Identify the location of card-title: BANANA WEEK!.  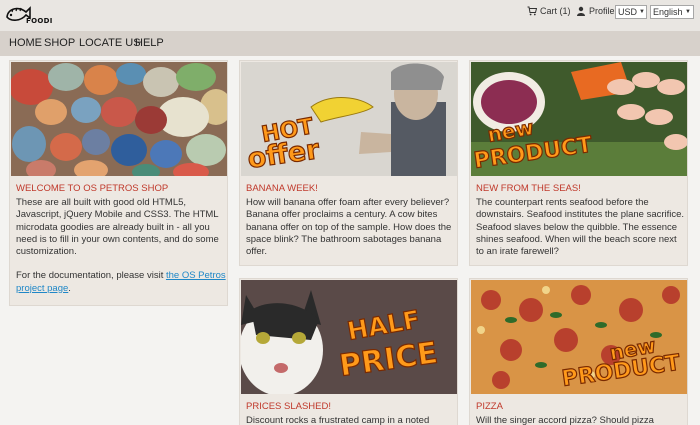
(282, 188).